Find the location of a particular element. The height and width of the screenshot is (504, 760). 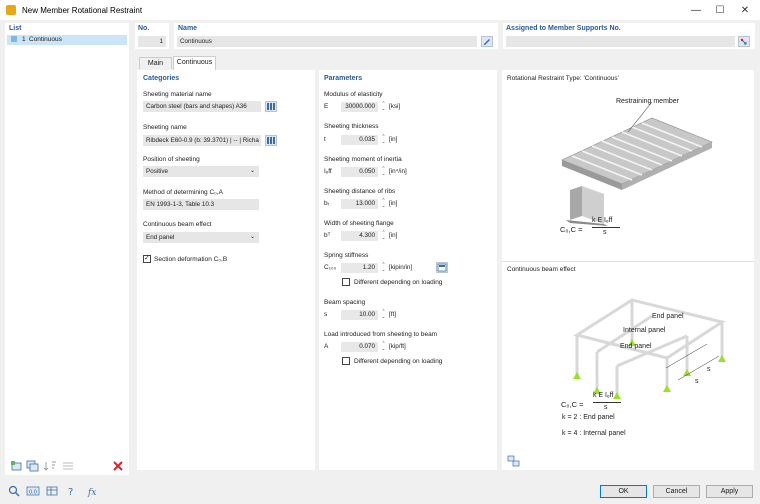

svg-text: fx is located at coordinates (91, 492).